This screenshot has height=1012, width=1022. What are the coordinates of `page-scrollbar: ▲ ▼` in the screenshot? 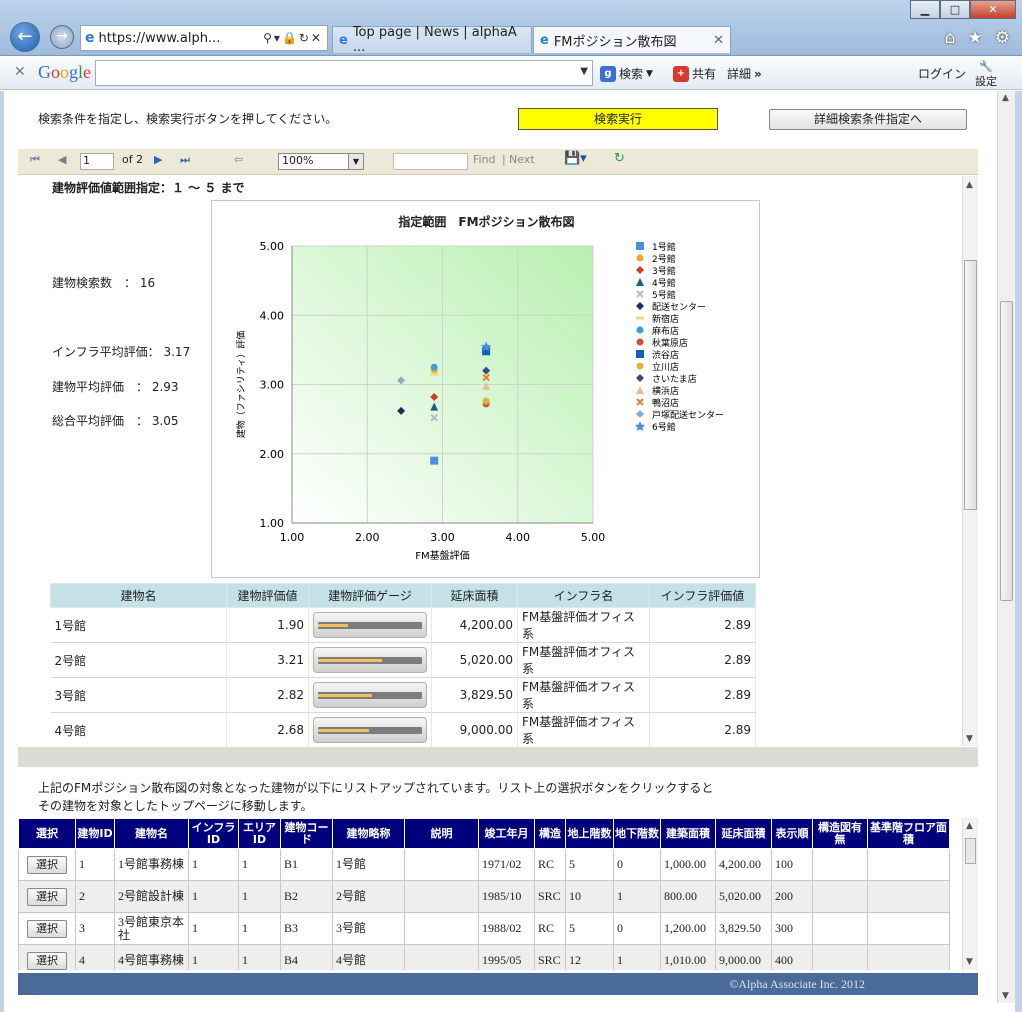 It's located at (1006, 547).